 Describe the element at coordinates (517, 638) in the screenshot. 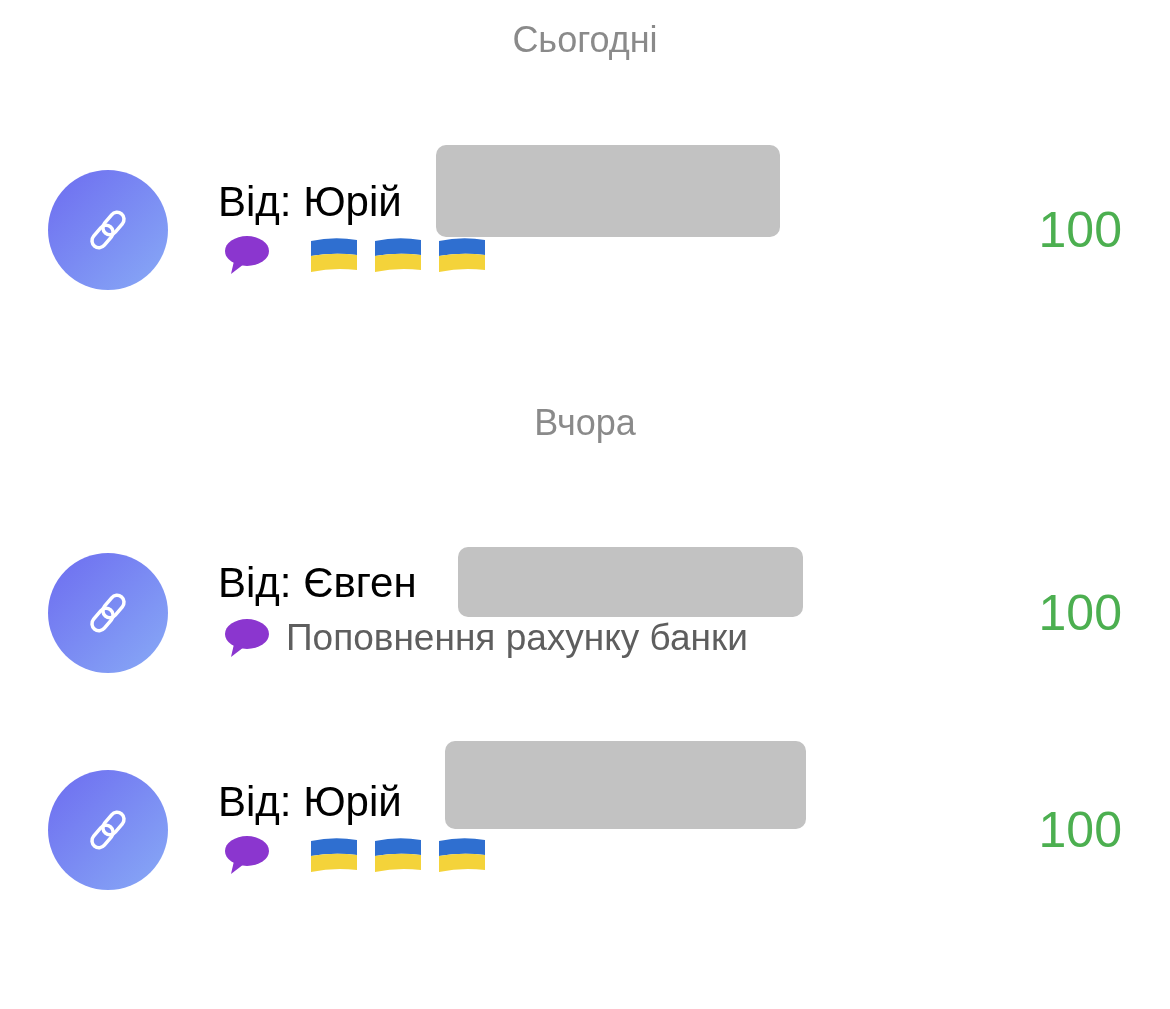

I see `comment-text: Поповнення рахунку банки` at that location.